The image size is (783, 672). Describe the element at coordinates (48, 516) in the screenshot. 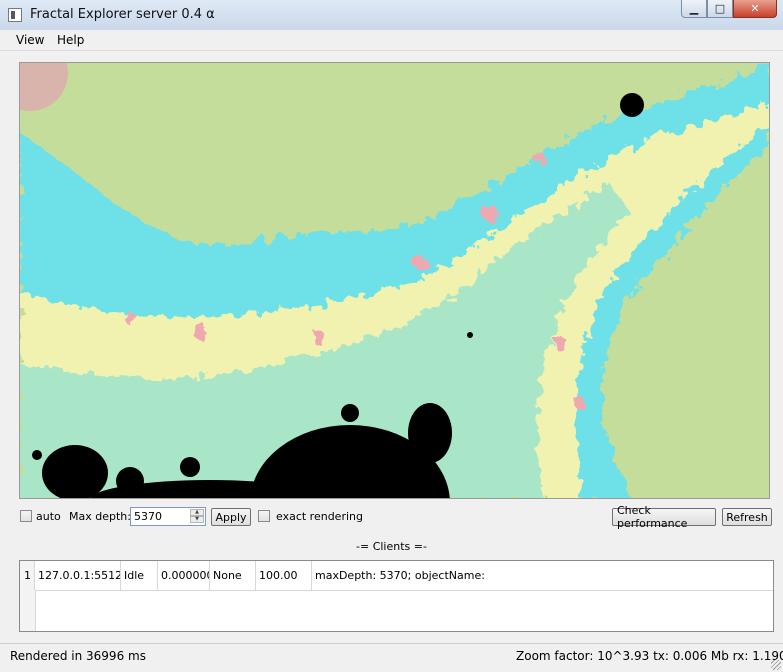

I see `auto-label: auto` at that location.